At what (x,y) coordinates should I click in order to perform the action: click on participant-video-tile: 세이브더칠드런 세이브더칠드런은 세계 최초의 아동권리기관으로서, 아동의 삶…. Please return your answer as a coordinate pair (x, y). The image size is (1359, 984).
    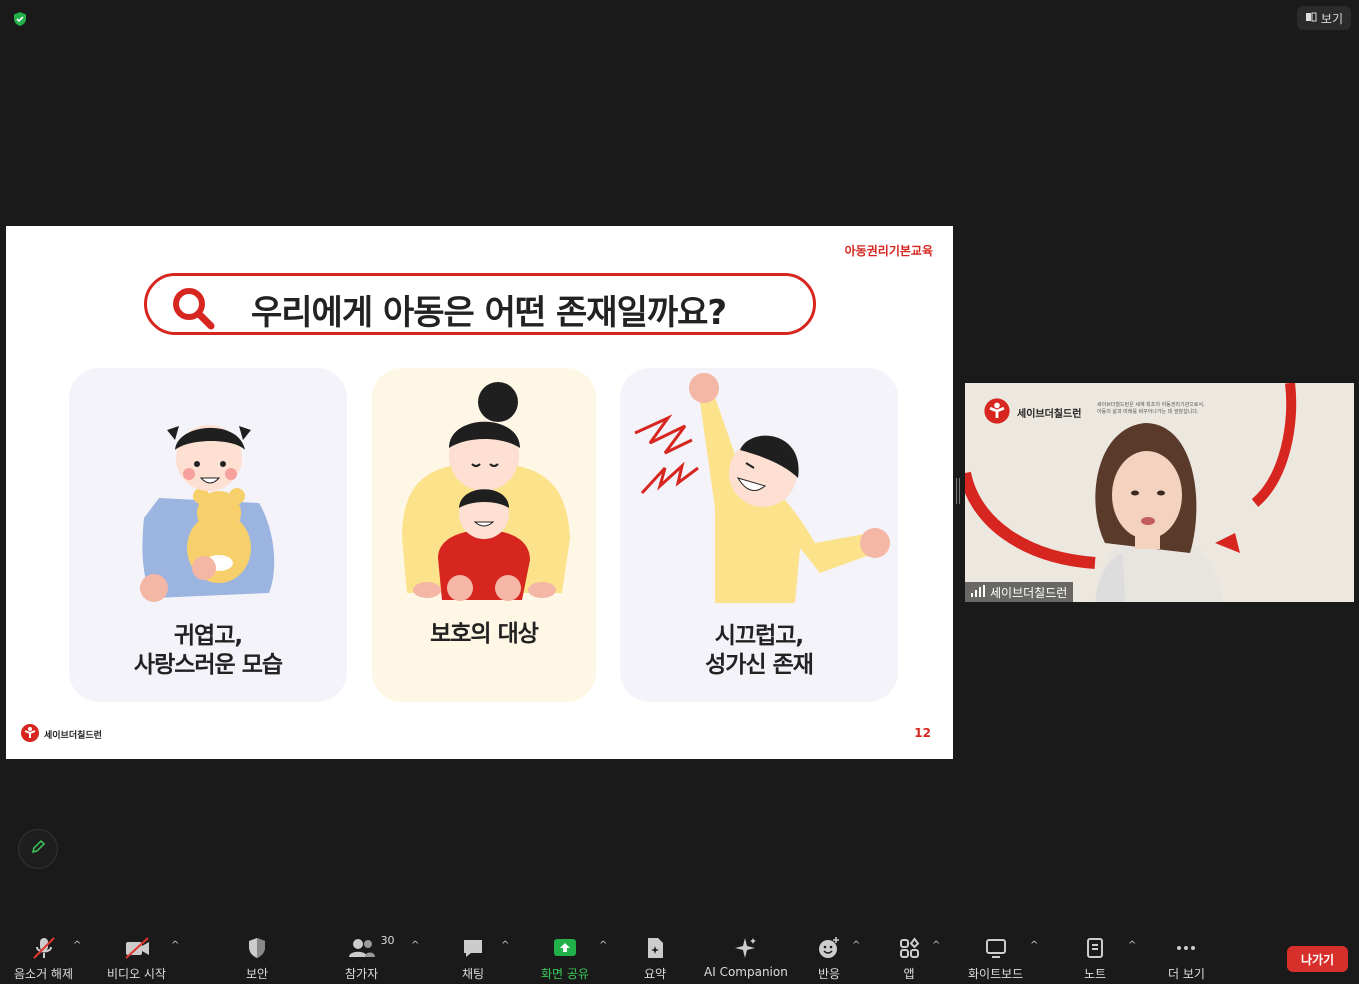
    Looking at the image, I should click on (1159, 492).